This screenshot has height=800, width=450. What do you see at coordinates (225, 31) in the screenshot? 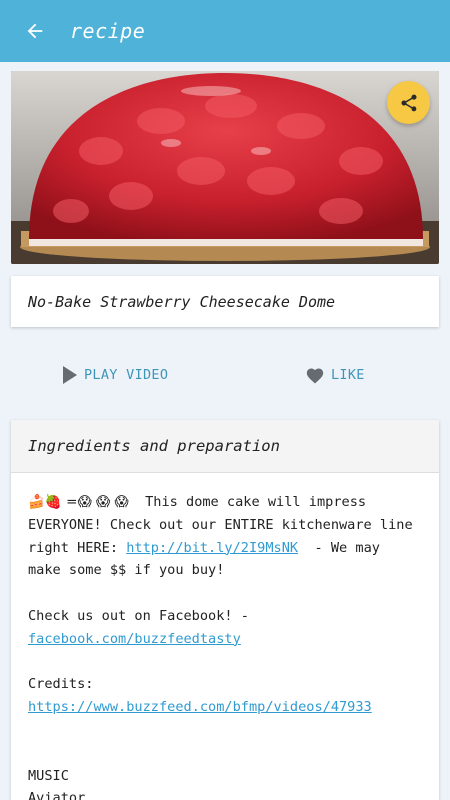
I see `app-bar: recipe` at bounding box center [225, 31].